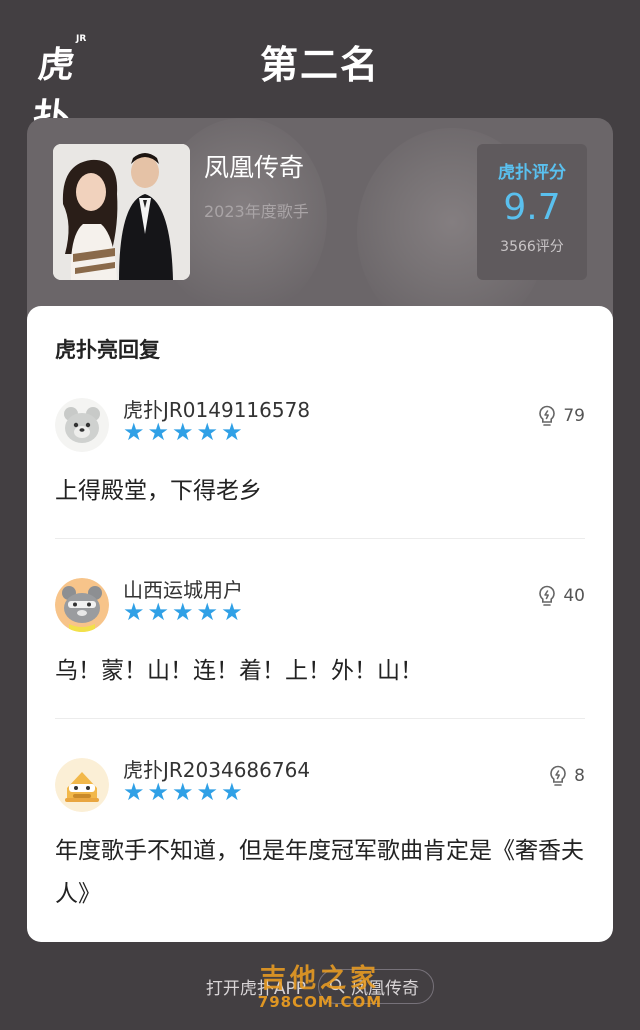 The image size is (640, 1030). I want to click on search-pill: 凤凰传奇, so click(376, 986).